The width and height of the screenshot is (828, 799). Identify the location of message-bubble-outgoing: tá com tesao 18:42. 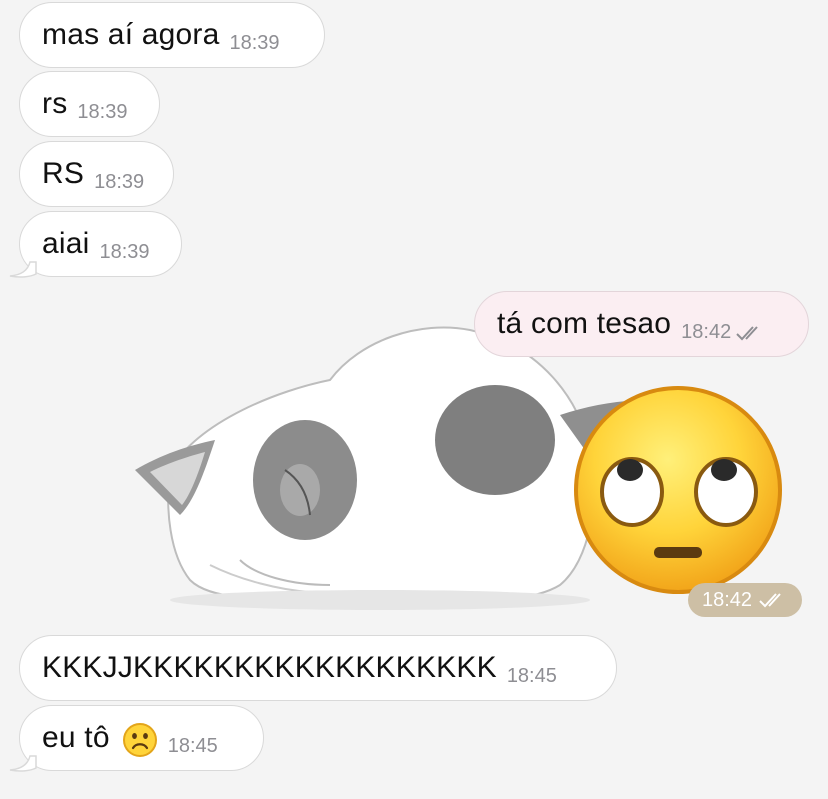
(641, 324).